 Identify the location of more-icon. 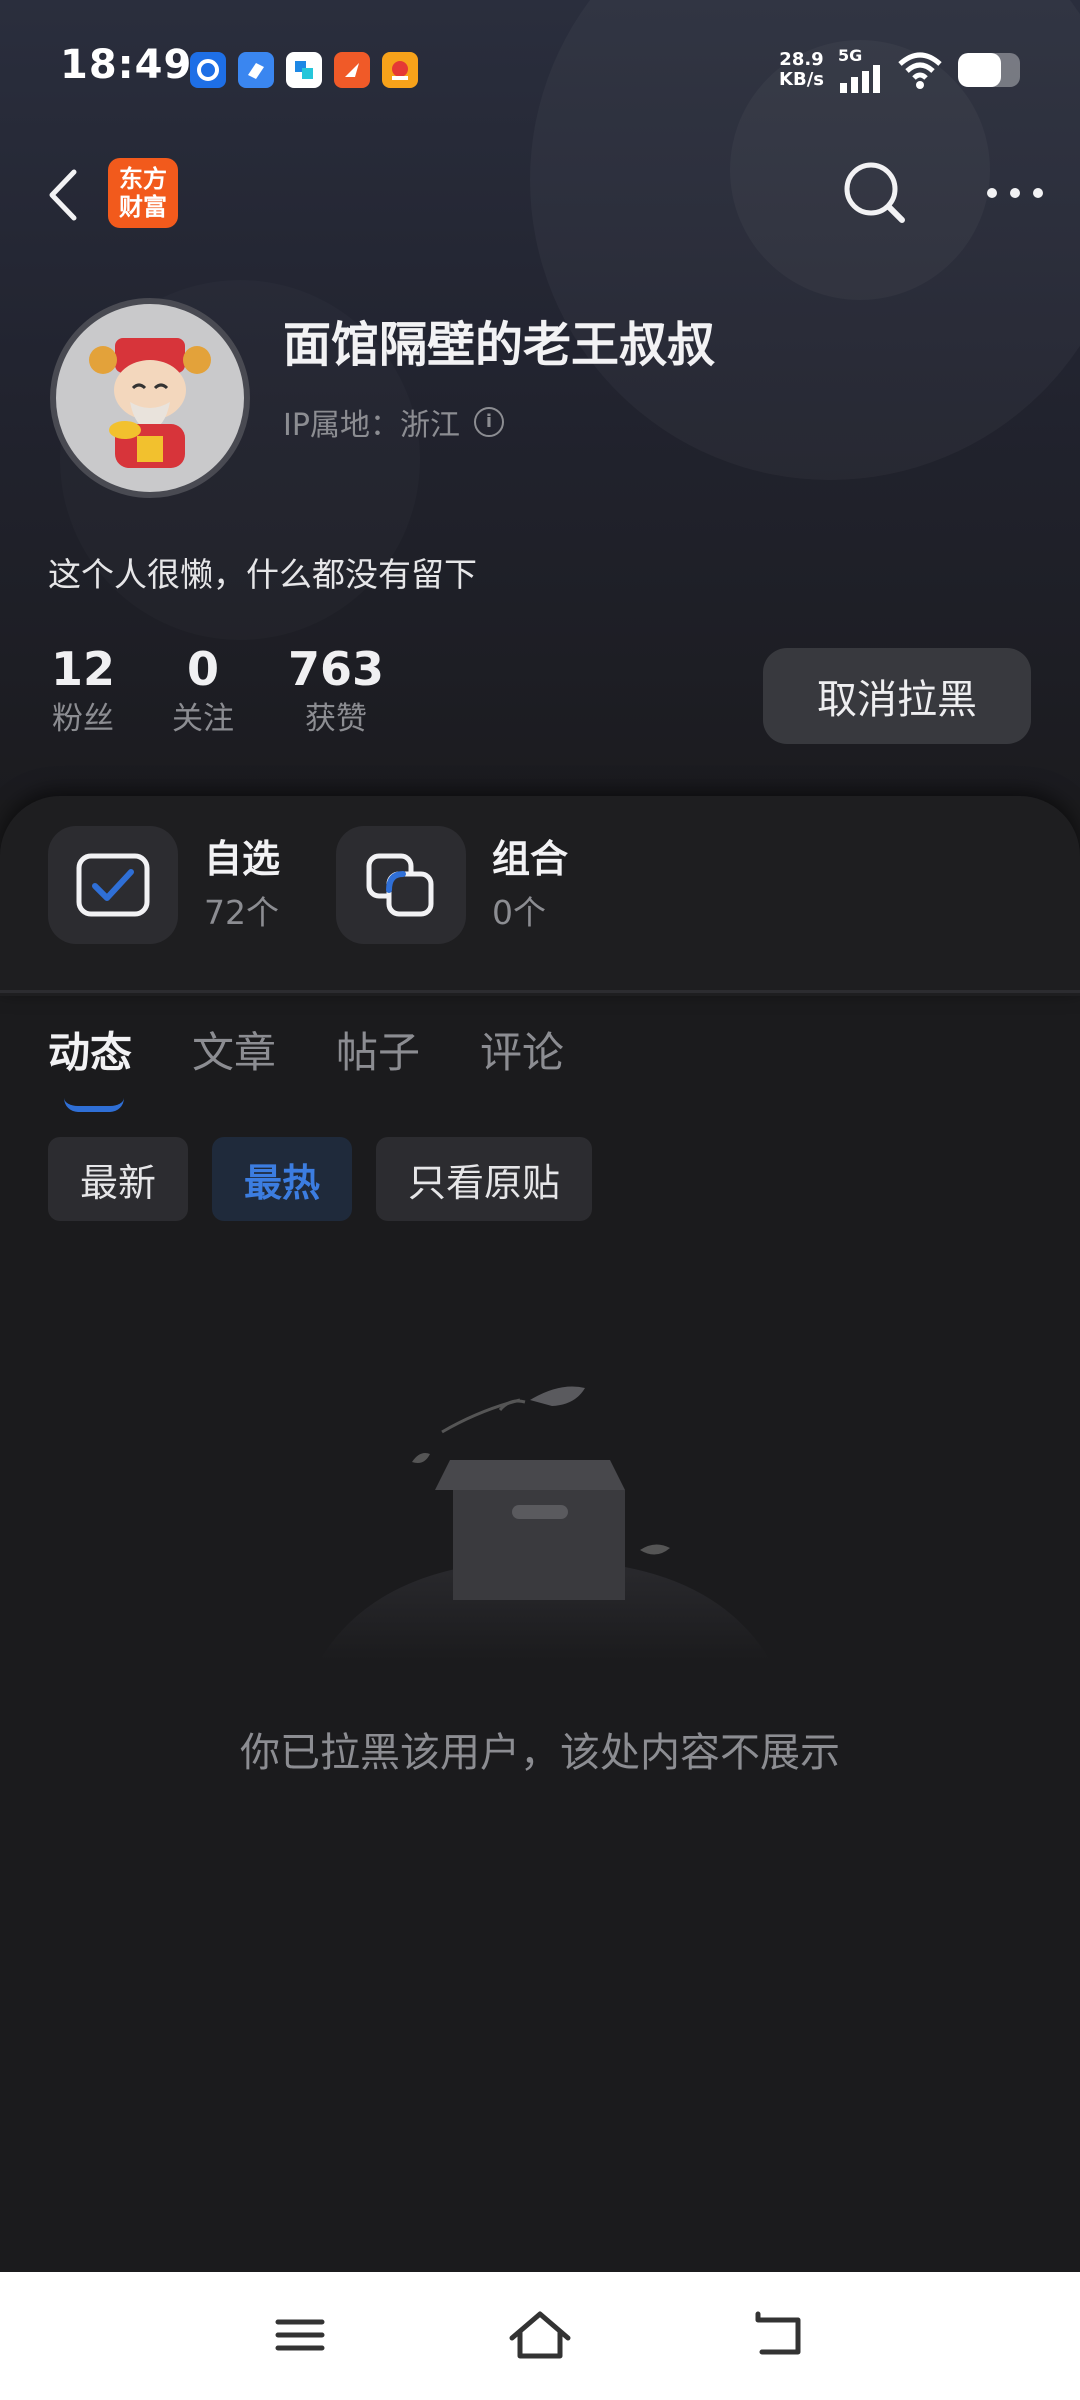
(1015, 193).